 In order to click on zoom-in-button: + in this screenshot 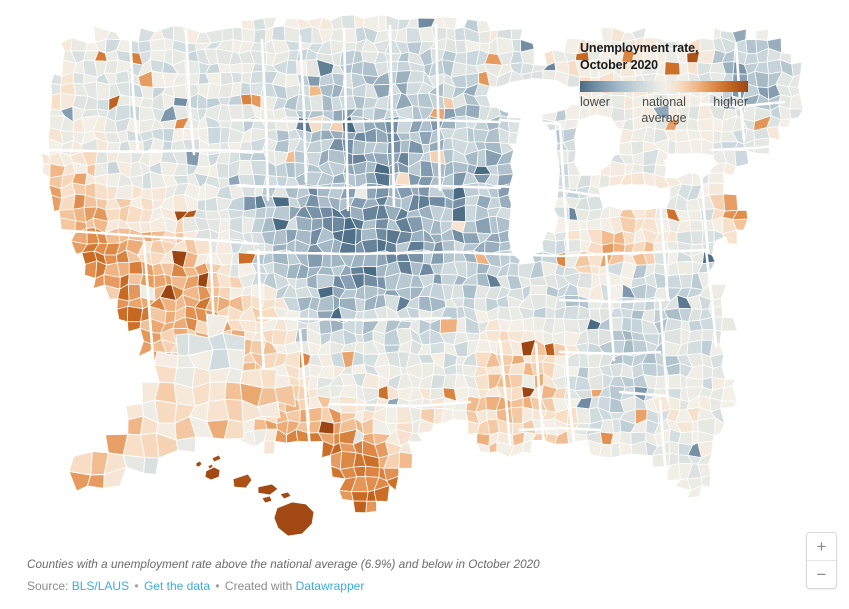, I will do `click(821, 547)`.